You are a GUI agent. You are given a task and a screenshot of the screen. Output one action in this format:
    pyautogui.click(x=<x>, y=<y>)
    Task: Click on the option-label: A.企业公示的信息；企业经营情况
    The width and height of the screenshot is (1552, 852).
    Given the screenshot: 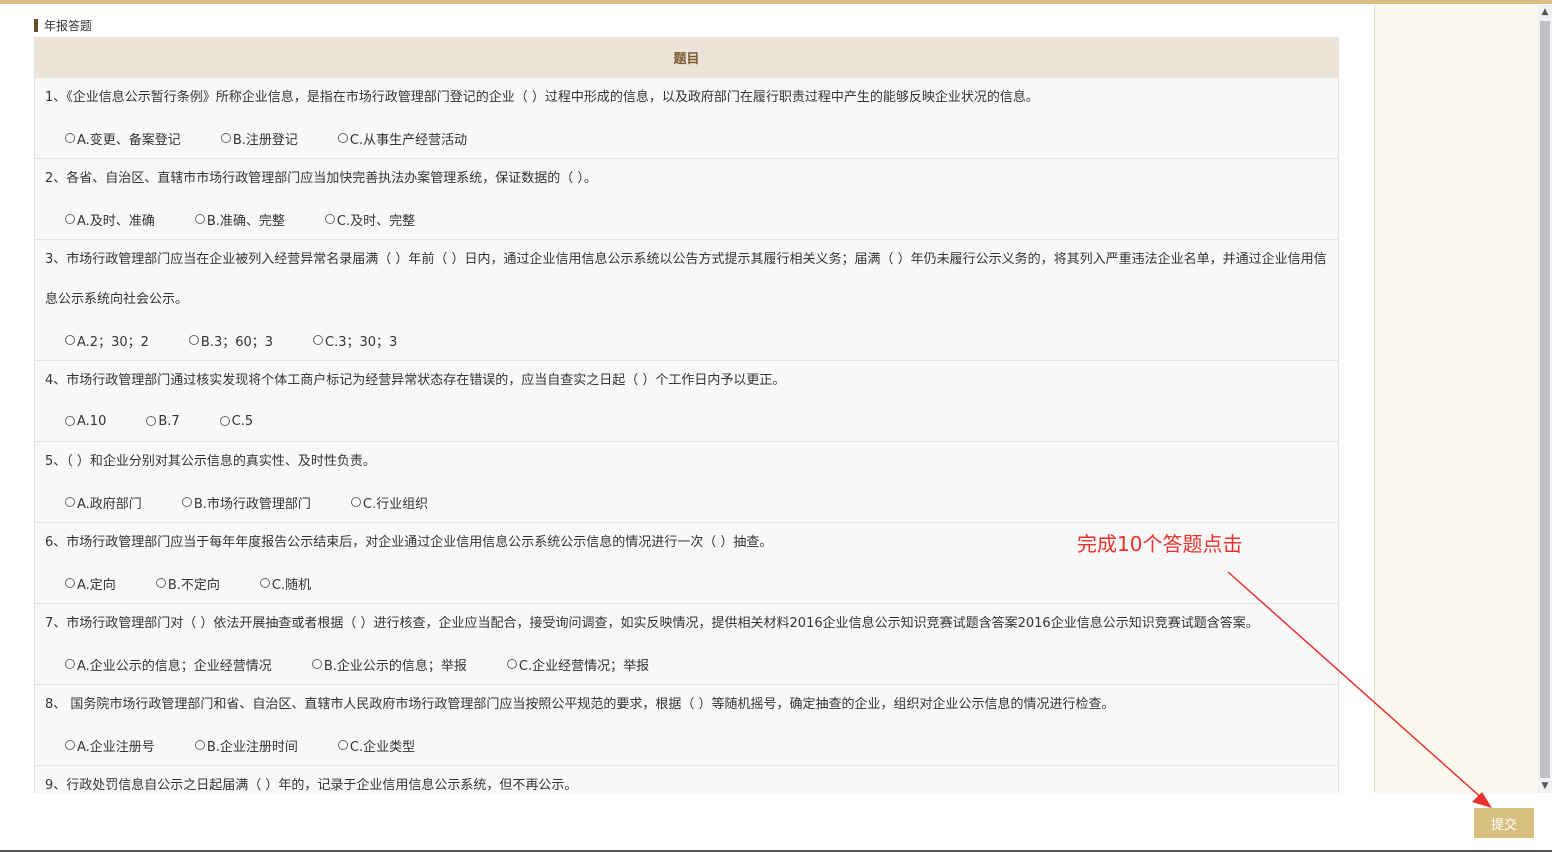 What is the action you would take?
    pyautogui.click(x=174, y=666)
    